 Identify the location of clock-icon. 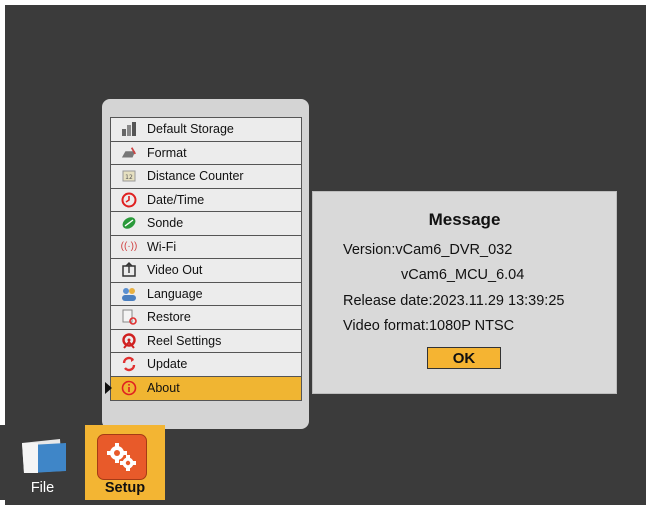
(129, 200).